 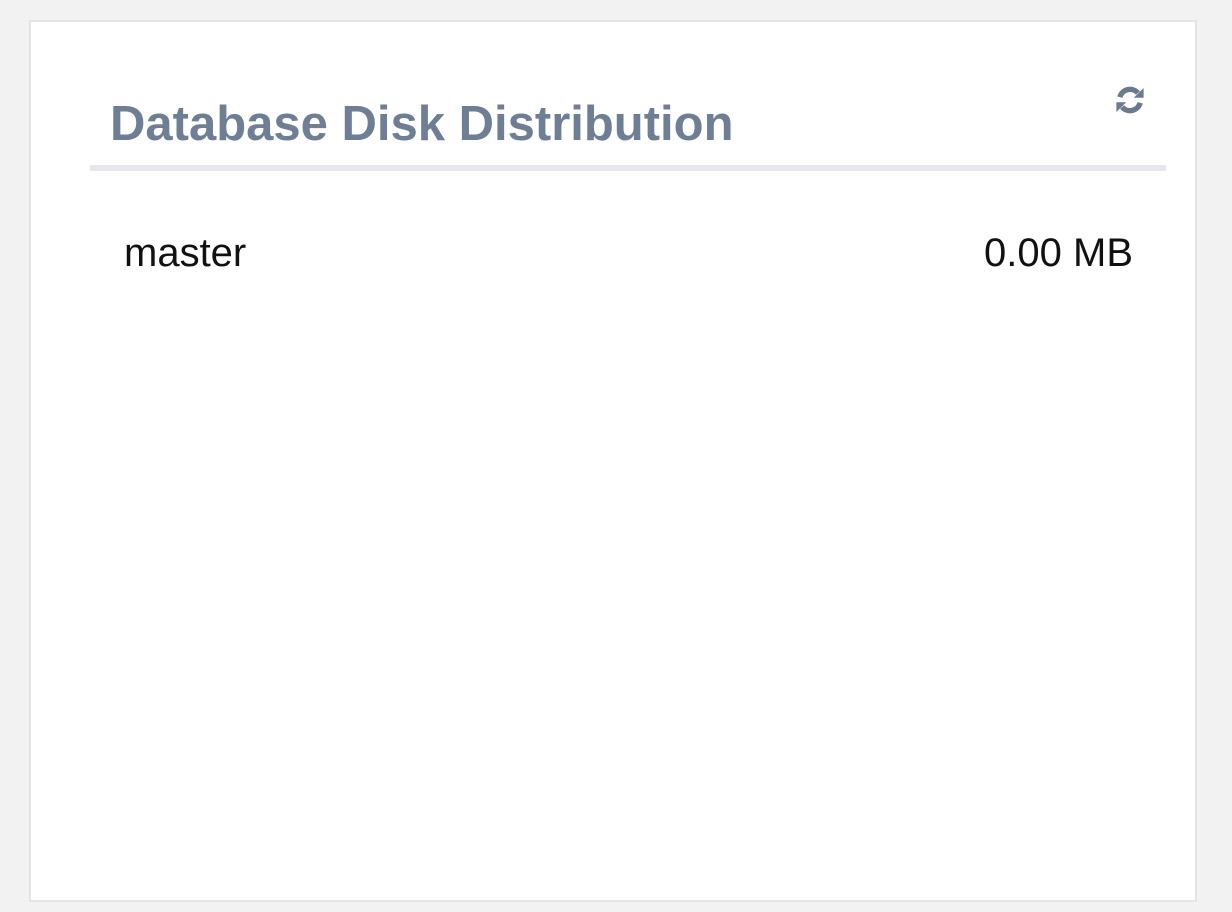 I want to click on refresh-button, so click(x=1130, y=100).